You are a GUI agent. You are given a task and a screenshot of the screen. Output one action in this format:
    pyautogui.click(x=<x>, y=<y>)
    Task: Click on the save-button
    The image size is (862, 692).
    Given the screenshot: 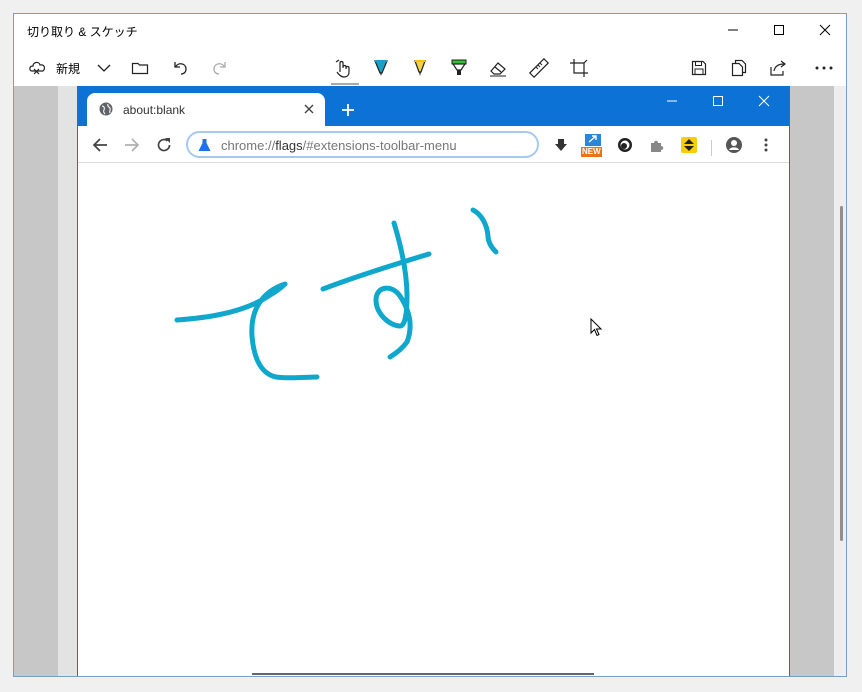 What is the action you would take?
    pyautogui.click(x=699, y=68)
    